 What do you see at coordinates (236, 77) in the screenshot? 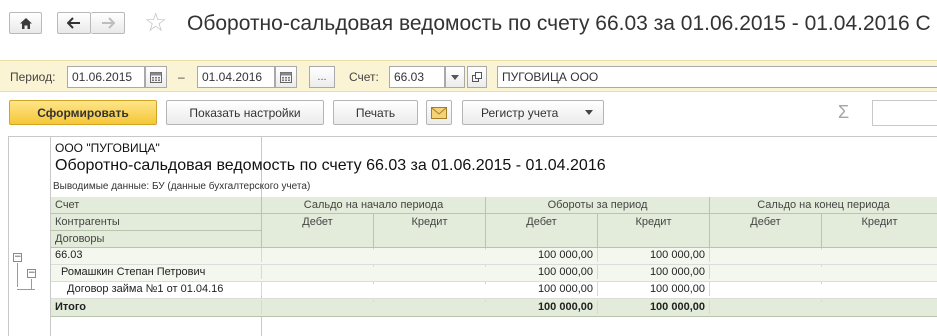
I see `date-to-field: 01.04.2016` at bounding box center [236, 77].